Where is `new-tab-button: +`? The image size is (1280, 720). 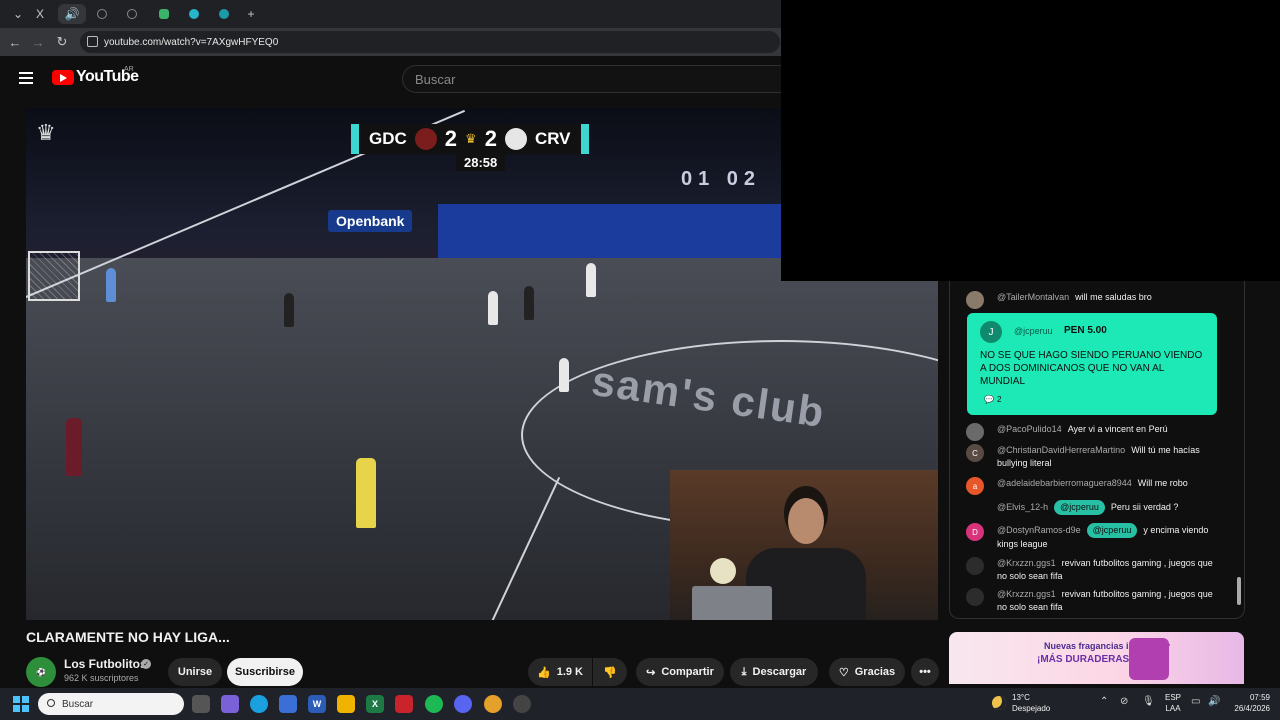
new-tab-button: + is located at coordinates (251, 14).